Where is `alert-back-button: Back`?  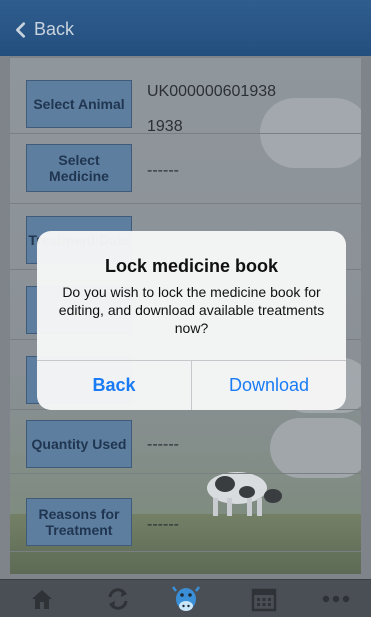
alert-back-button: Back is located at coordinates (114, 385).